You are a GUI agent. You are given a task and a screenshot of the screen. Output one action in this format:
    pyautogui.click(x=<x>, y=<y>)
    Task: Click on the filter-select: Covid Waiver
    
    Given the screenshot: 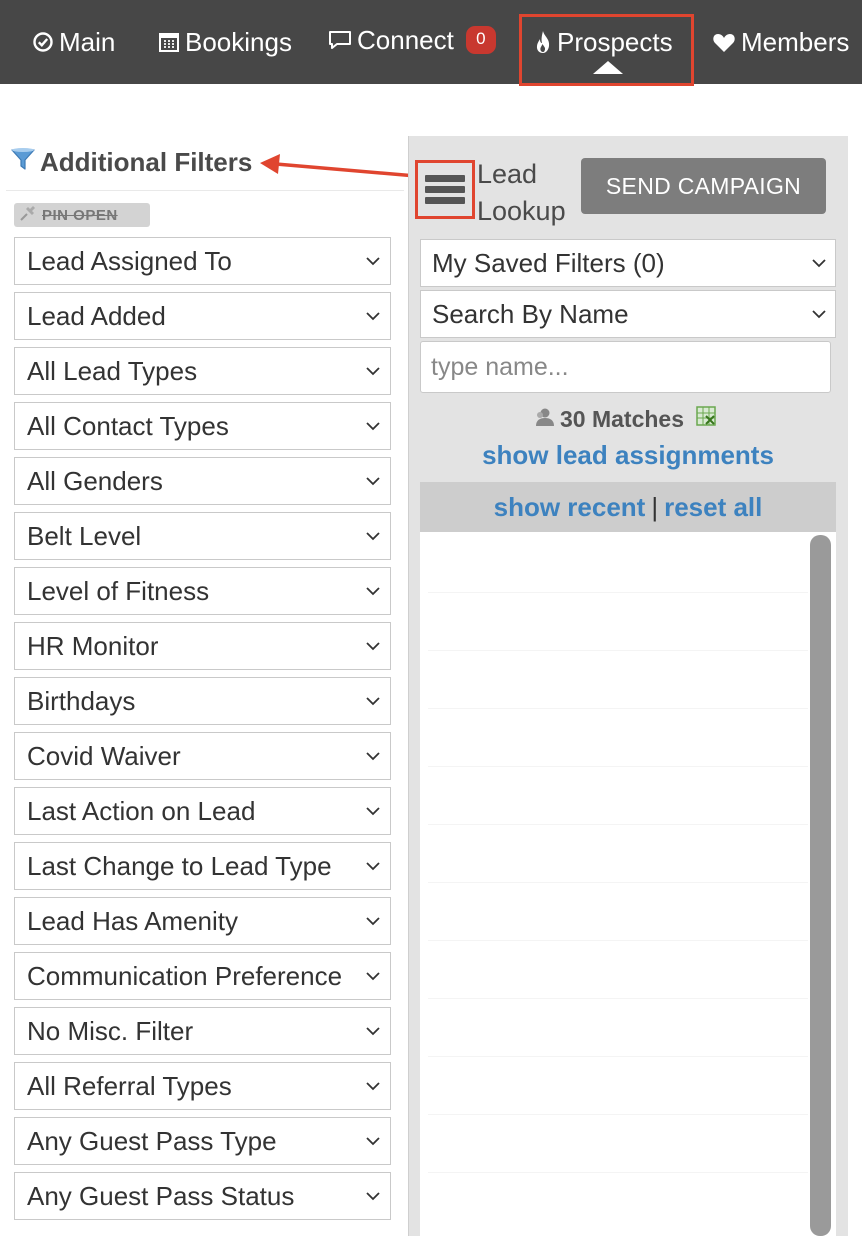 What is the action you would take?
    pyautogui.click(x=202, y=756)
    